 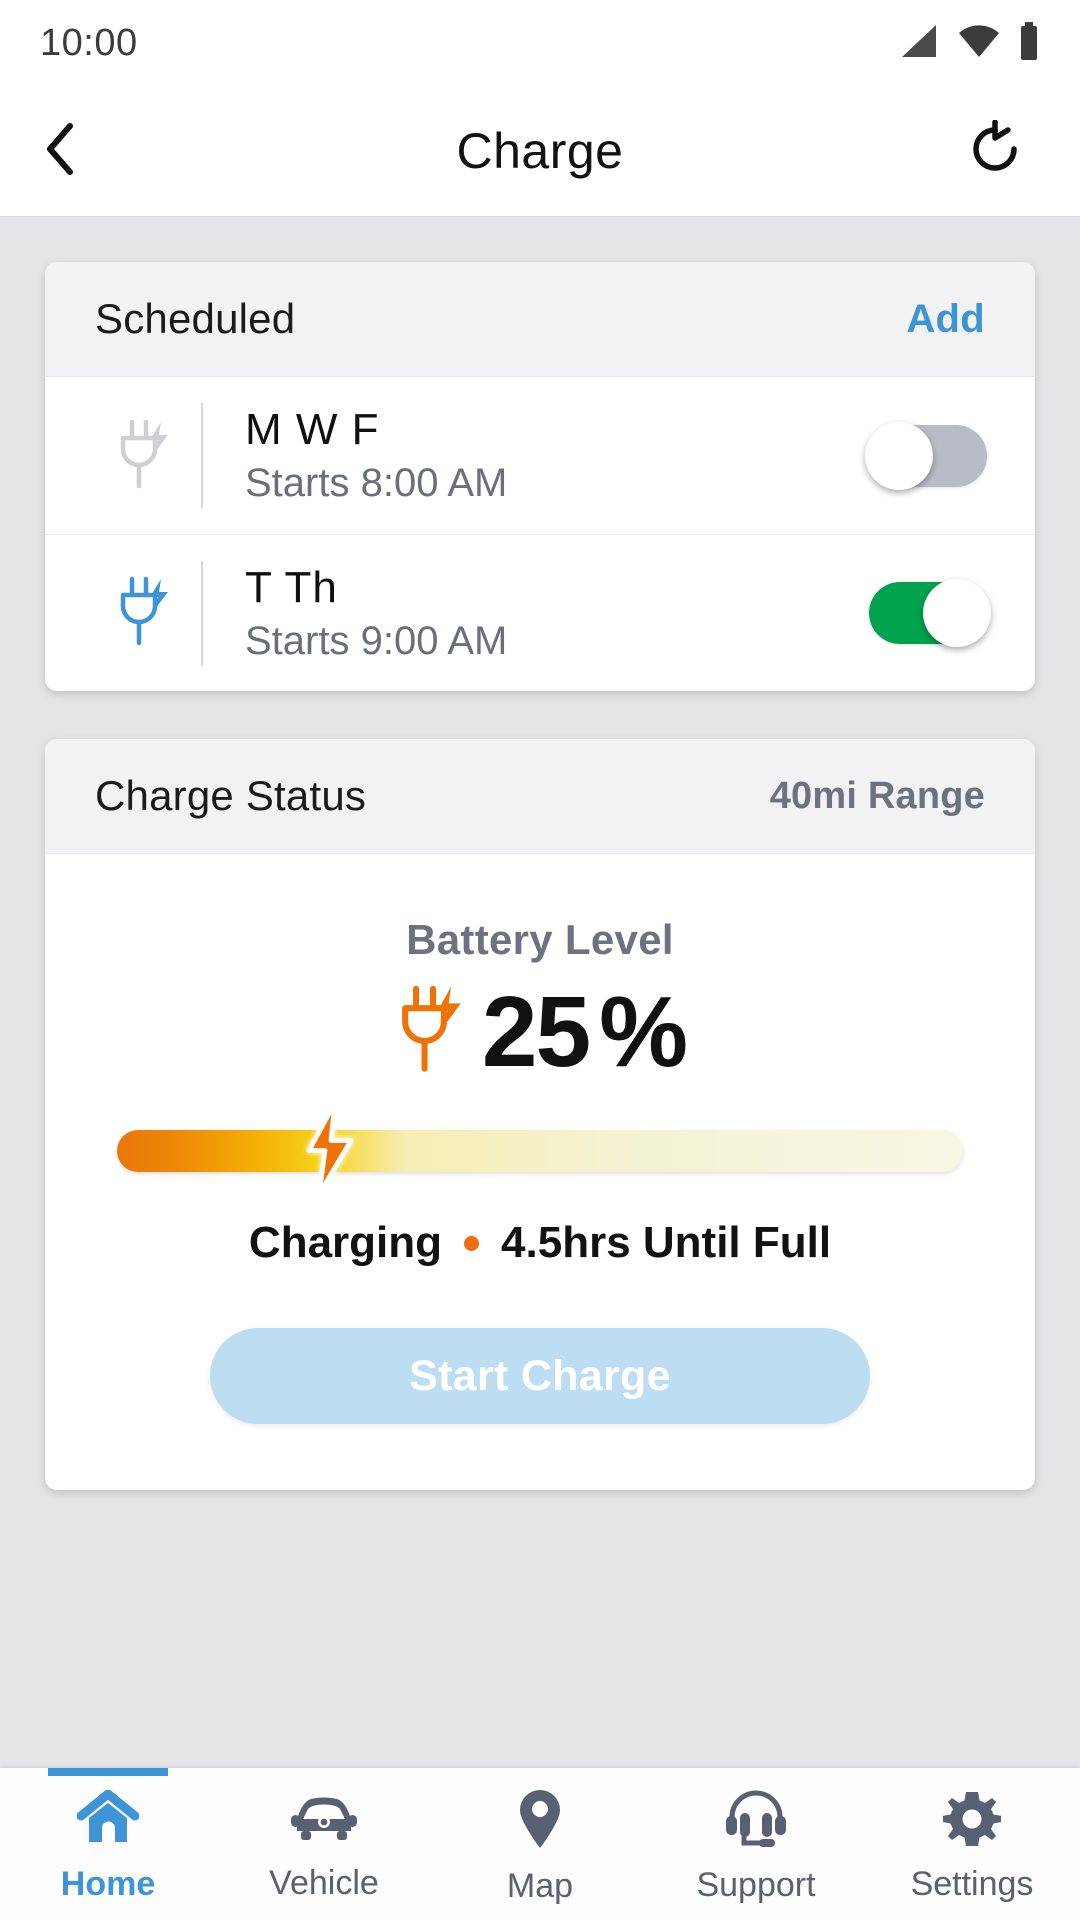 I want to click on battery-percent-value: 25, so click(x=536, y=1032).